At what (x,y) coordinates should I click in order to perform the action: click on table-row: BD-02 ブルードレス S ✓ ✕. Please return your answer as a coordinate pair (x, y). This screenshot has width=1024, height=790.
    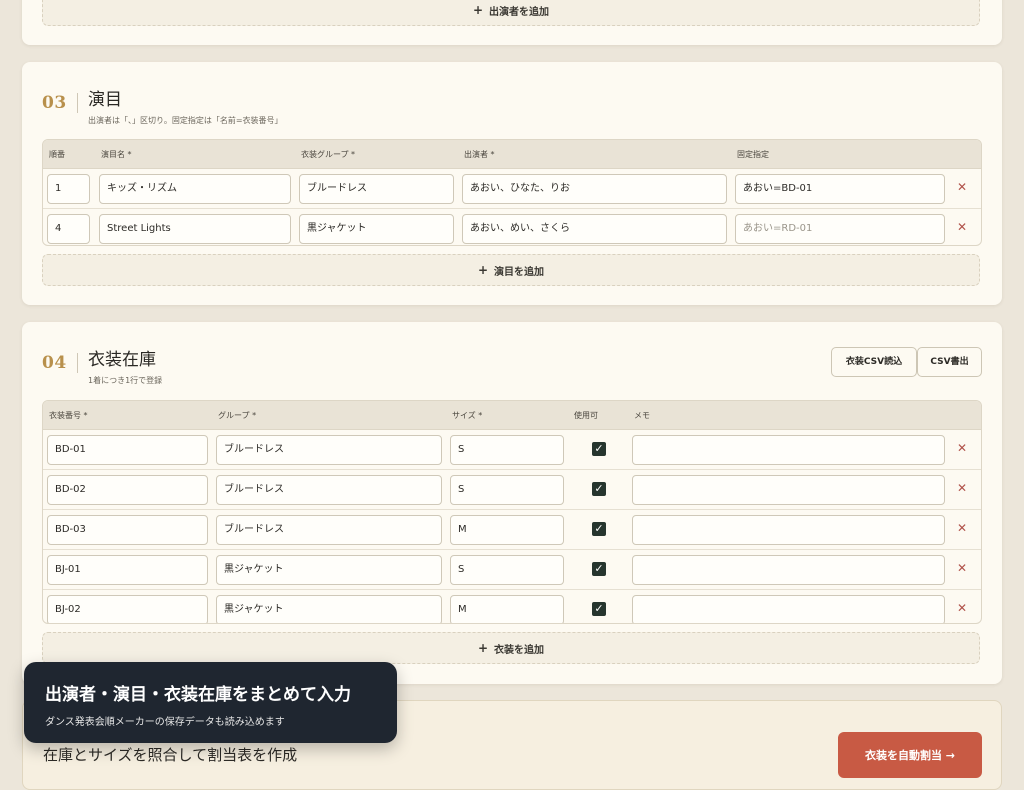
    Looking at the image, I should click on (512, 490).